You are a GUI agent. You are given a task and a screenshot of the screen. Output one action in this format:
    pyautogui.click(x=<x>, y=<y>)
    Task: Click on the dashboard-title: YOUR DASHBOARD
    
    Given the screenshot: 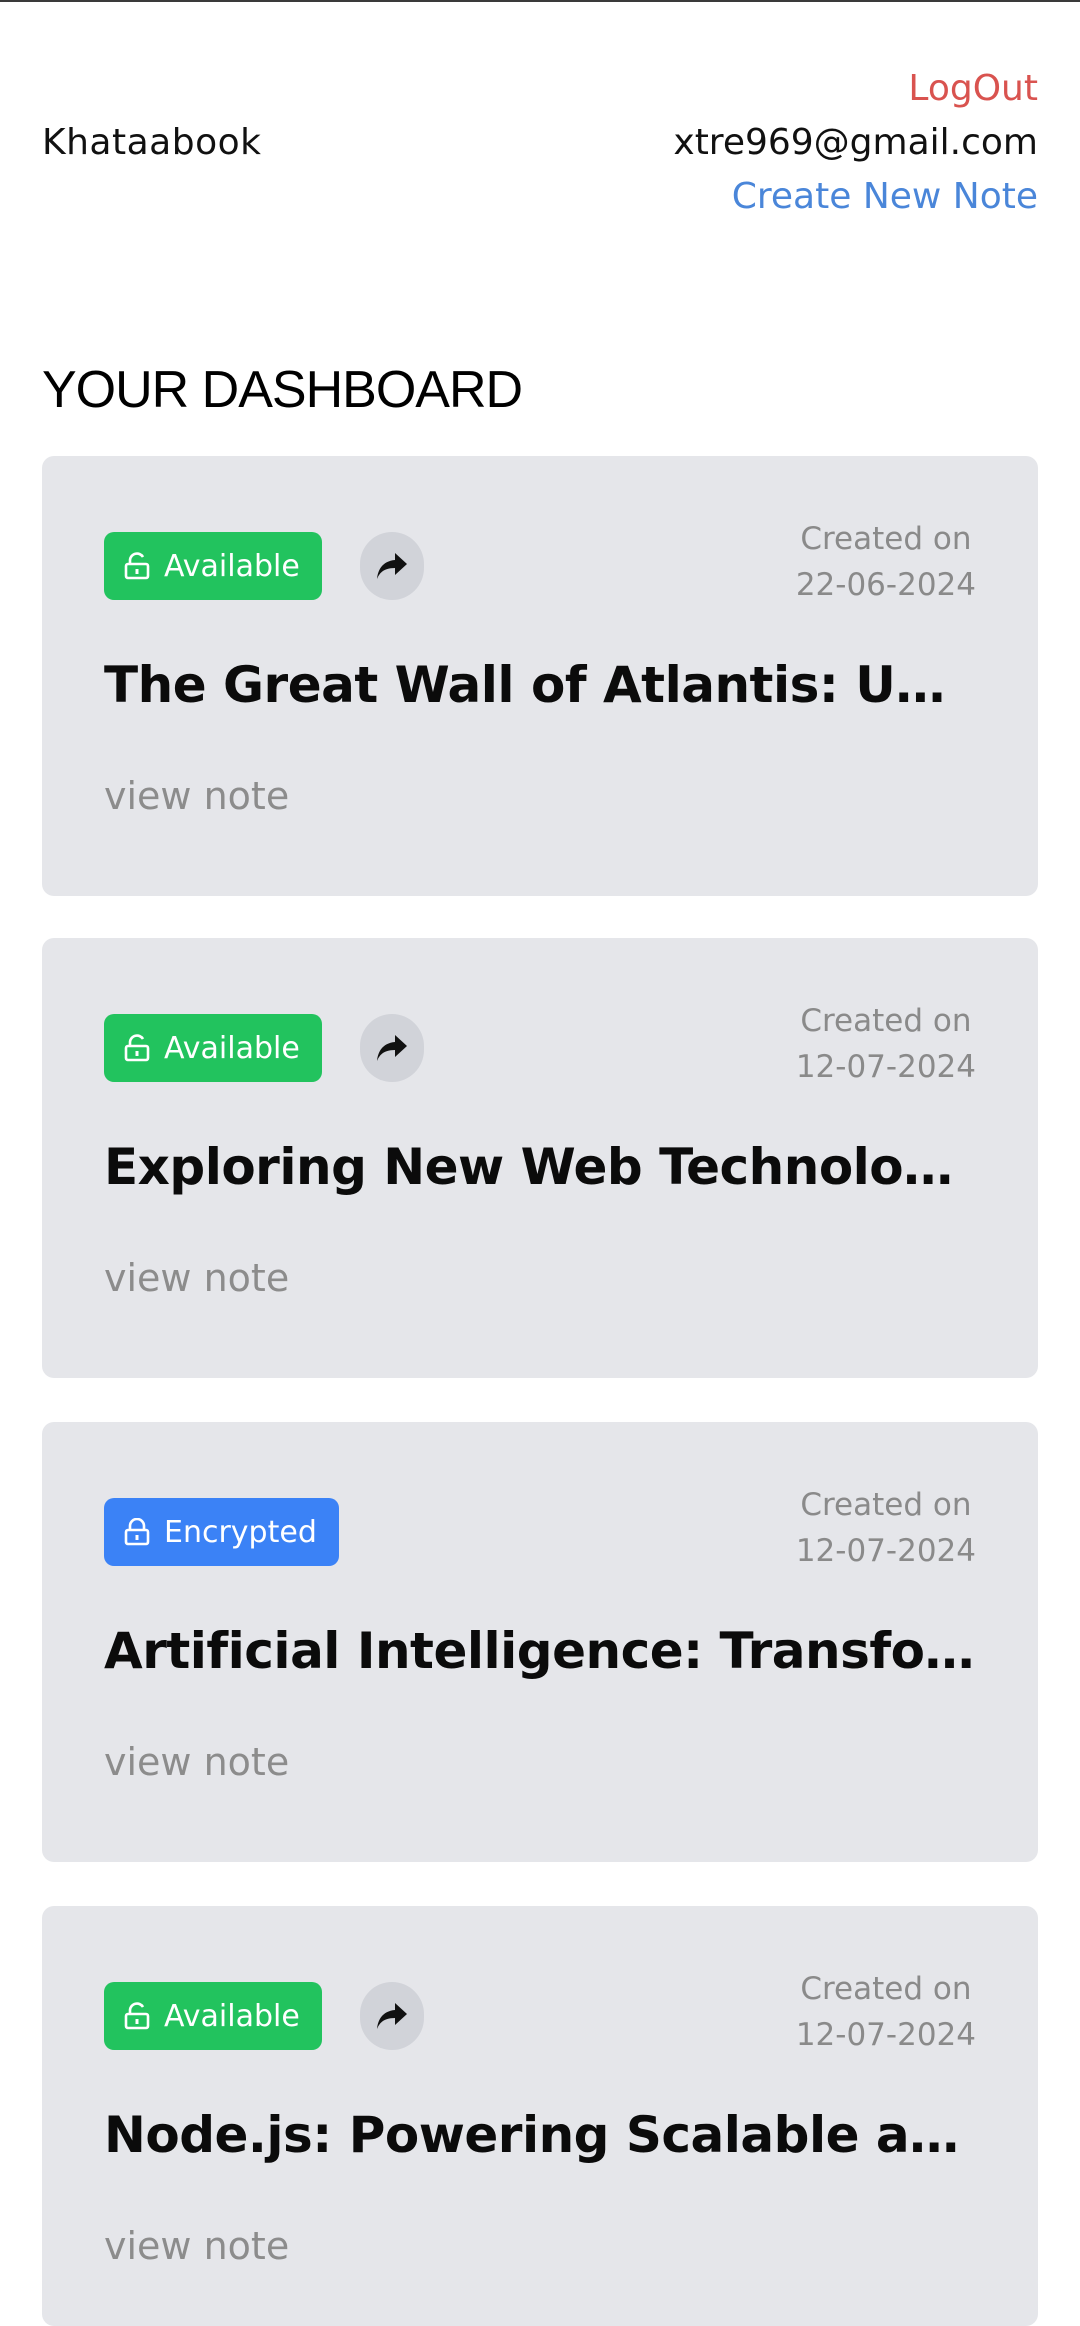 What is the action you would take?
    pyautogui.click(x=282, y=390)
    